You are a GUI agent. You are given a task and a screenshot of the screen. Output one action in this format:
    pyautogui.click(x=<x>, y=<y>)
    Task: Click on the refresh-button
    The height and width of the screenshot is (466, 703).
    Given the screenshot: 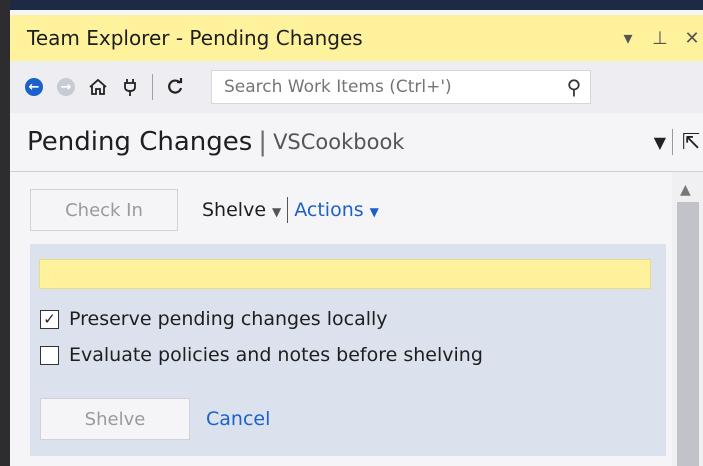 What is the action you would take?
    pyautogui.click(x=175, y=87)
    